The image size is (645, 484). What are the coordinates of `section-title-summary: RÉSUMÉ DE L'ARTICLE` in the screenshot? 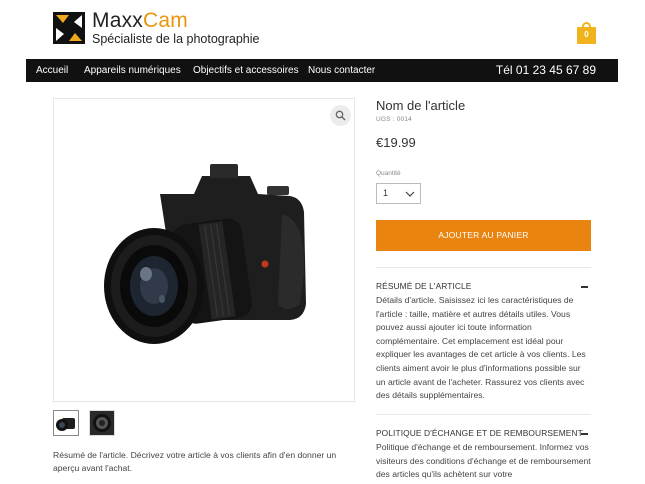 It's located at (424, 286).